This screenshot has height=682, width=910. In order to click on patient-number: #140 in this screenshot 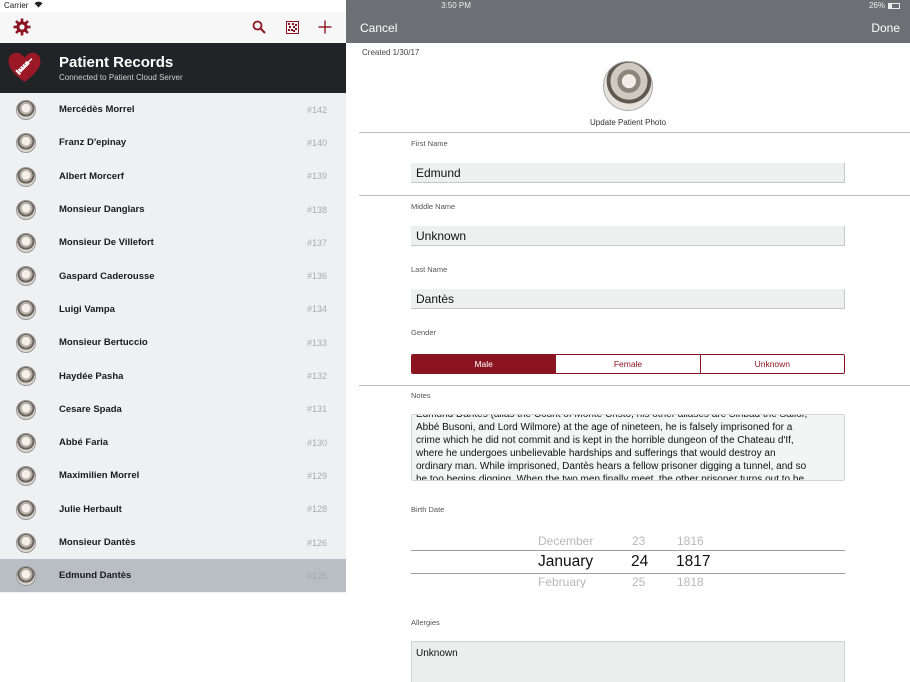, I will do `click(316, 142)`.